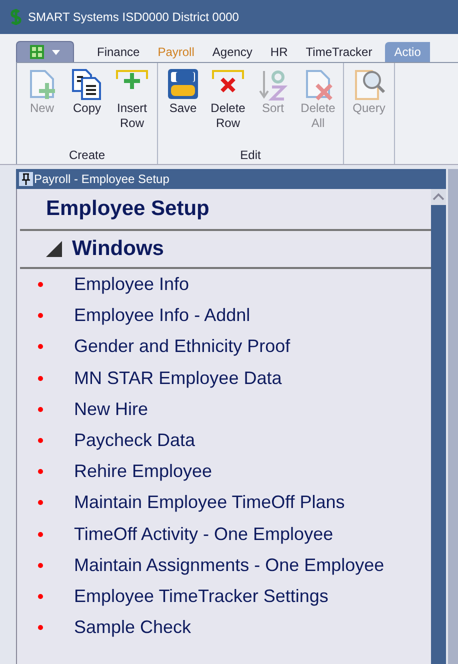  I want to click on window-link: Maintain Employee TimeOff Plans, so click(209, 503).